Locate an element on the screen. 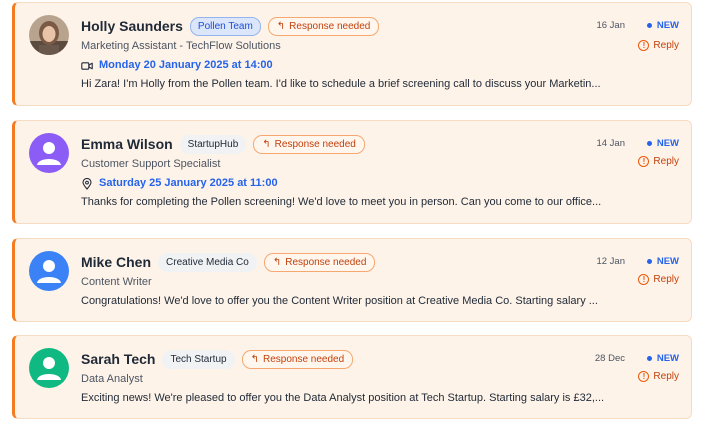 This screenshot has width=716, height=424. event-line: Saturday 25 January 2025 at 11:00 is located at coordinates (356, 183).